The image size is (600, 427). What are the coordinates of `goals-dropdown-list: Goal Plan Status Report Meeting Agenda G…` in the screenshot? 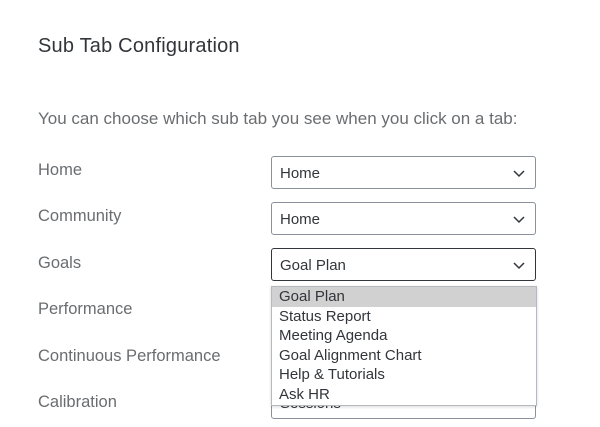 It's located at (404, 346).